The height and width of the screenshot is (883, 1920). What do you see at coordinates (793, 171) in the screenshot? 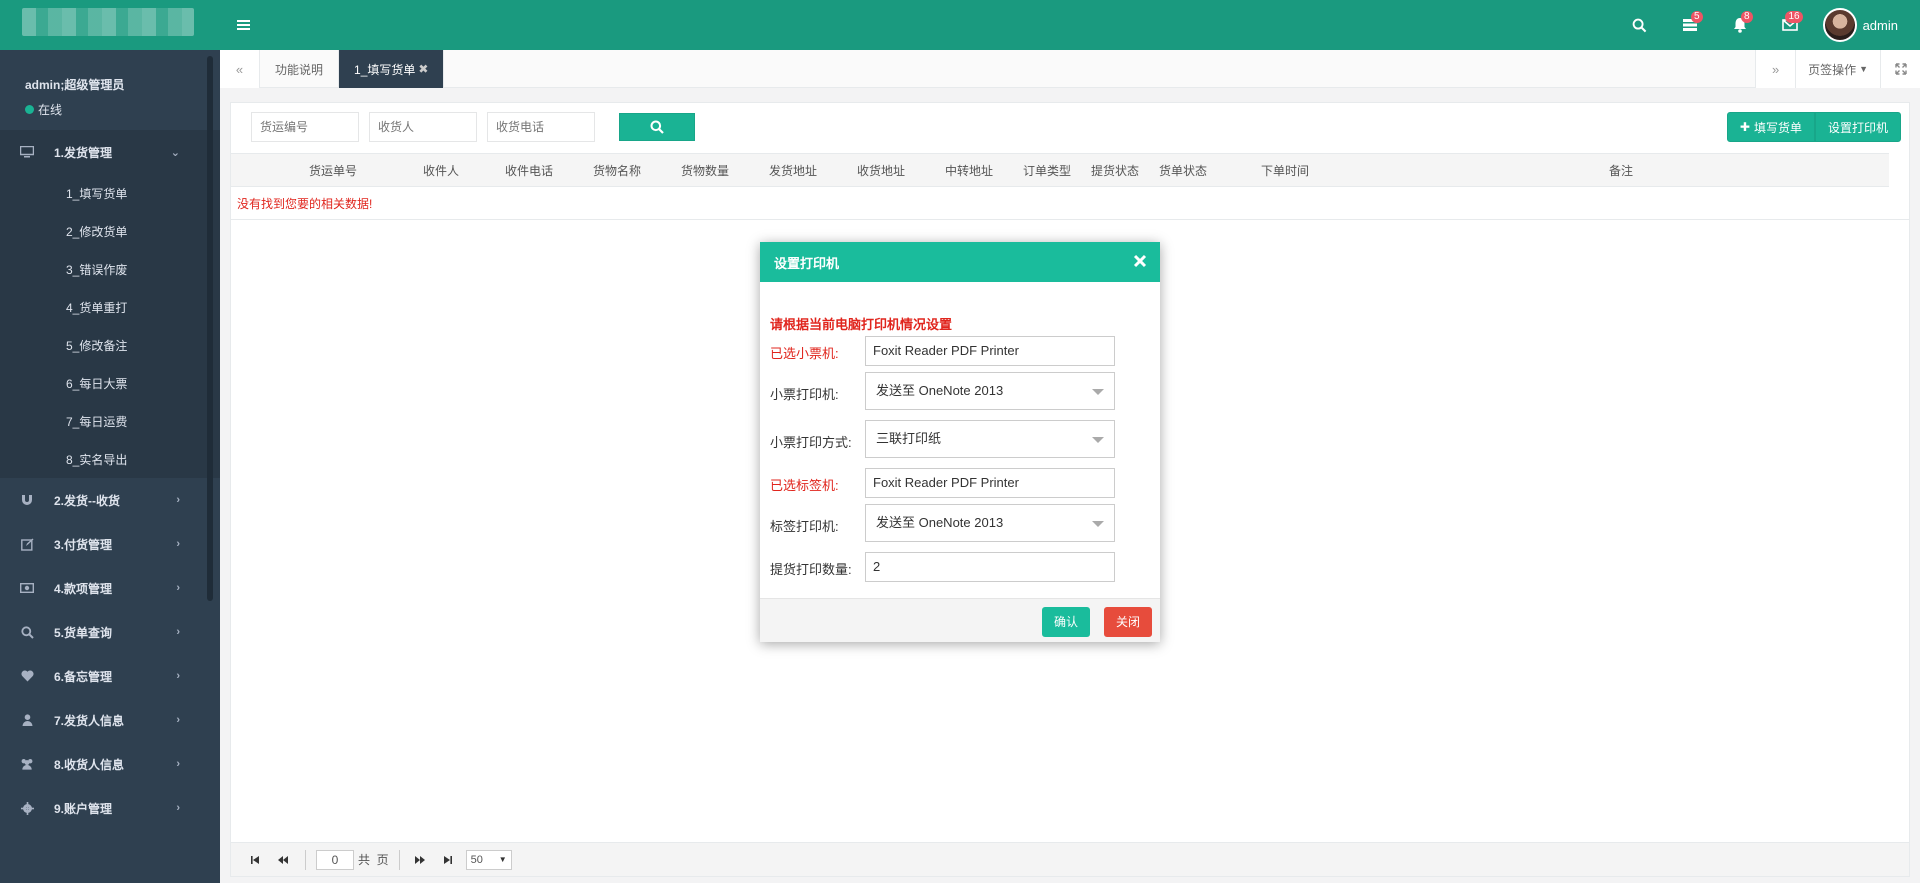
I see `column-header: 发货地址` at bounding box center [793, 171].